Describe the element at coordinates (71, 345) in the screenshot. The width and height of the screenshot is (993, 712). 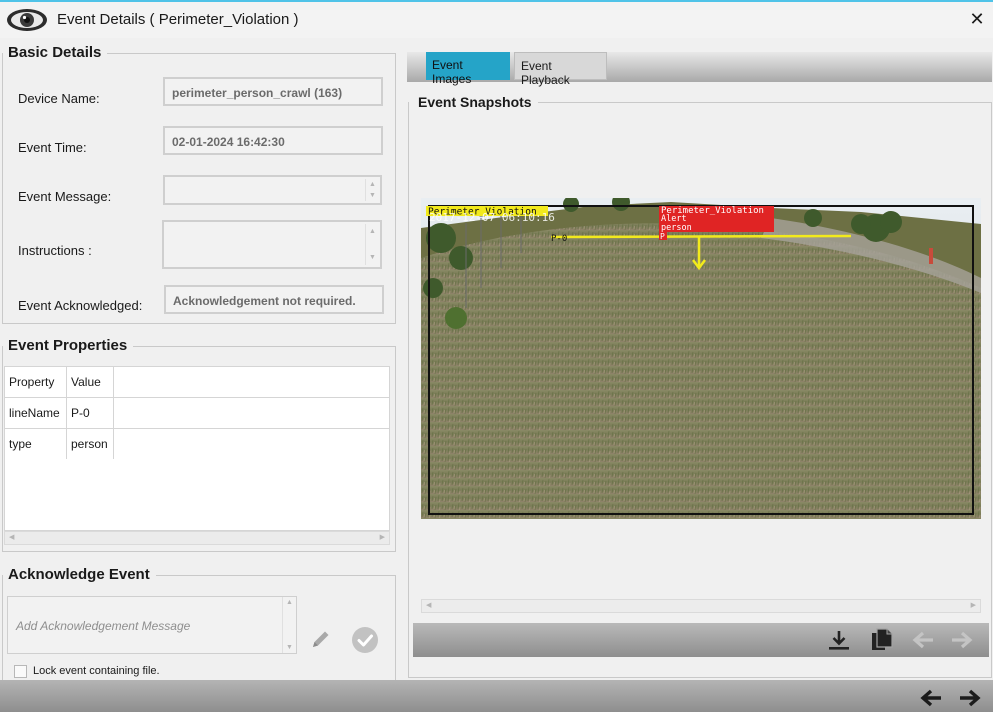
I see `event-properties-heading: Event Properties` at that location.